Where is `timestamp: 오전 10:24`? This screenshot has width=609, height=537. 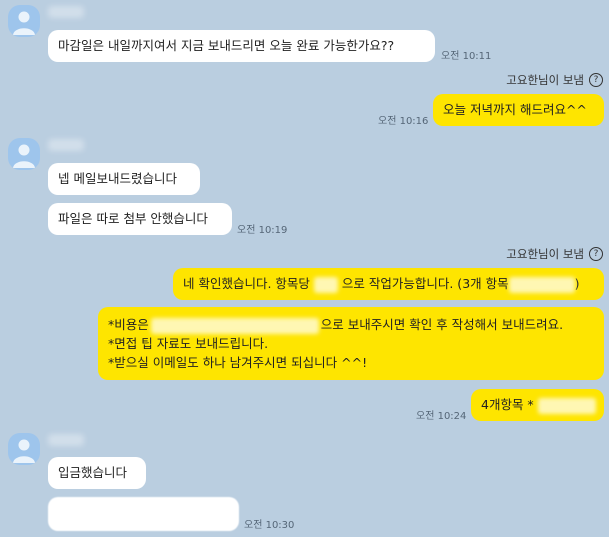 timestamp: 오전 10:24 is located at coordinates (441, 416).